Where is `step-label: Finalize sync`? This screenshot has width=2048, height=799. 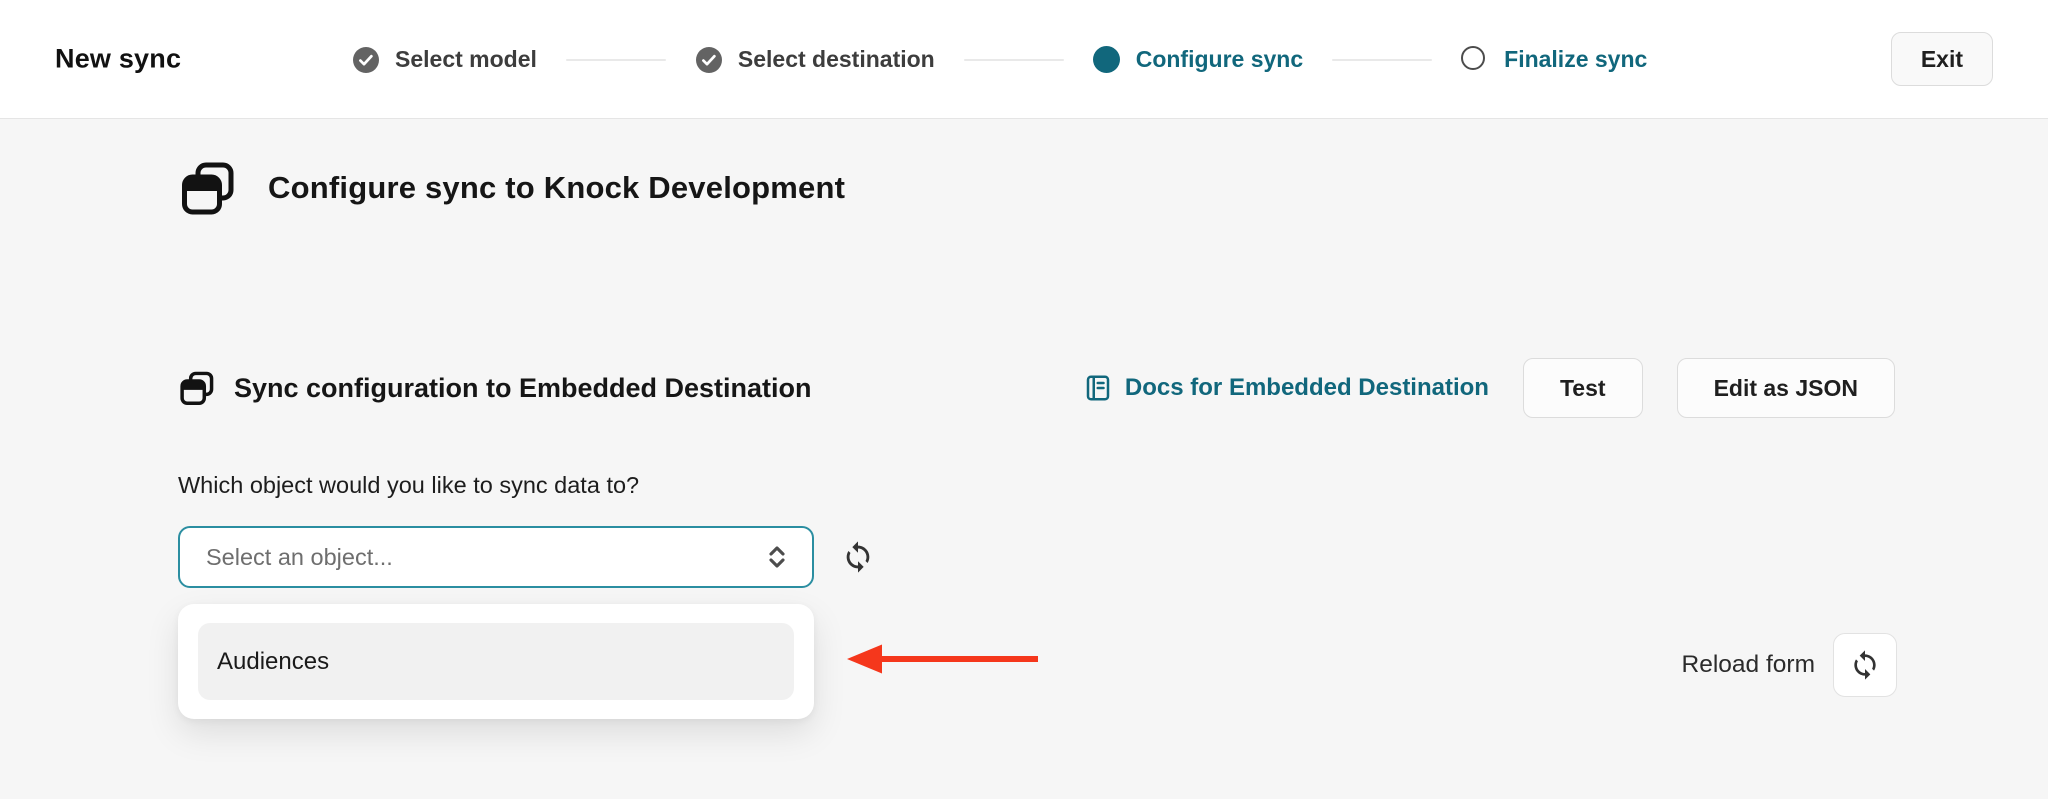 step-label: Finalize sync is located at coordinates (1576, 59).